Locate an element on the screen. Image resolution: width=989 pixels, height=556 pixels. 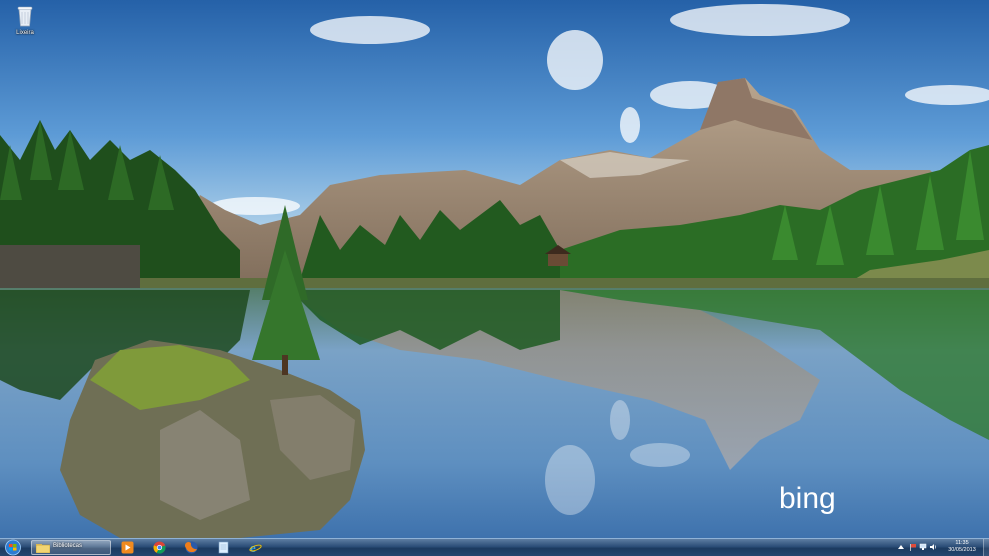
desktop-icon-recycle-bin: Lixeira is located at coordinates (25, 20).